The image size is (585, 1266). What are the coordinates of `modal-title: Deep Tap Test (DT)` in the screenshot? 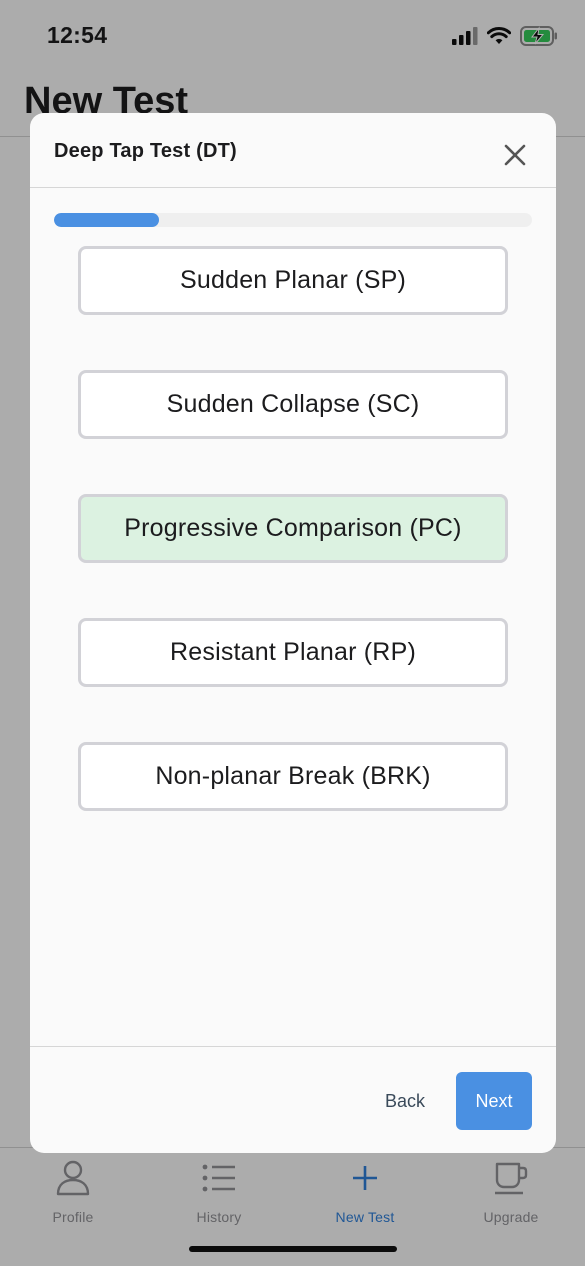 It's located at (145, 151).